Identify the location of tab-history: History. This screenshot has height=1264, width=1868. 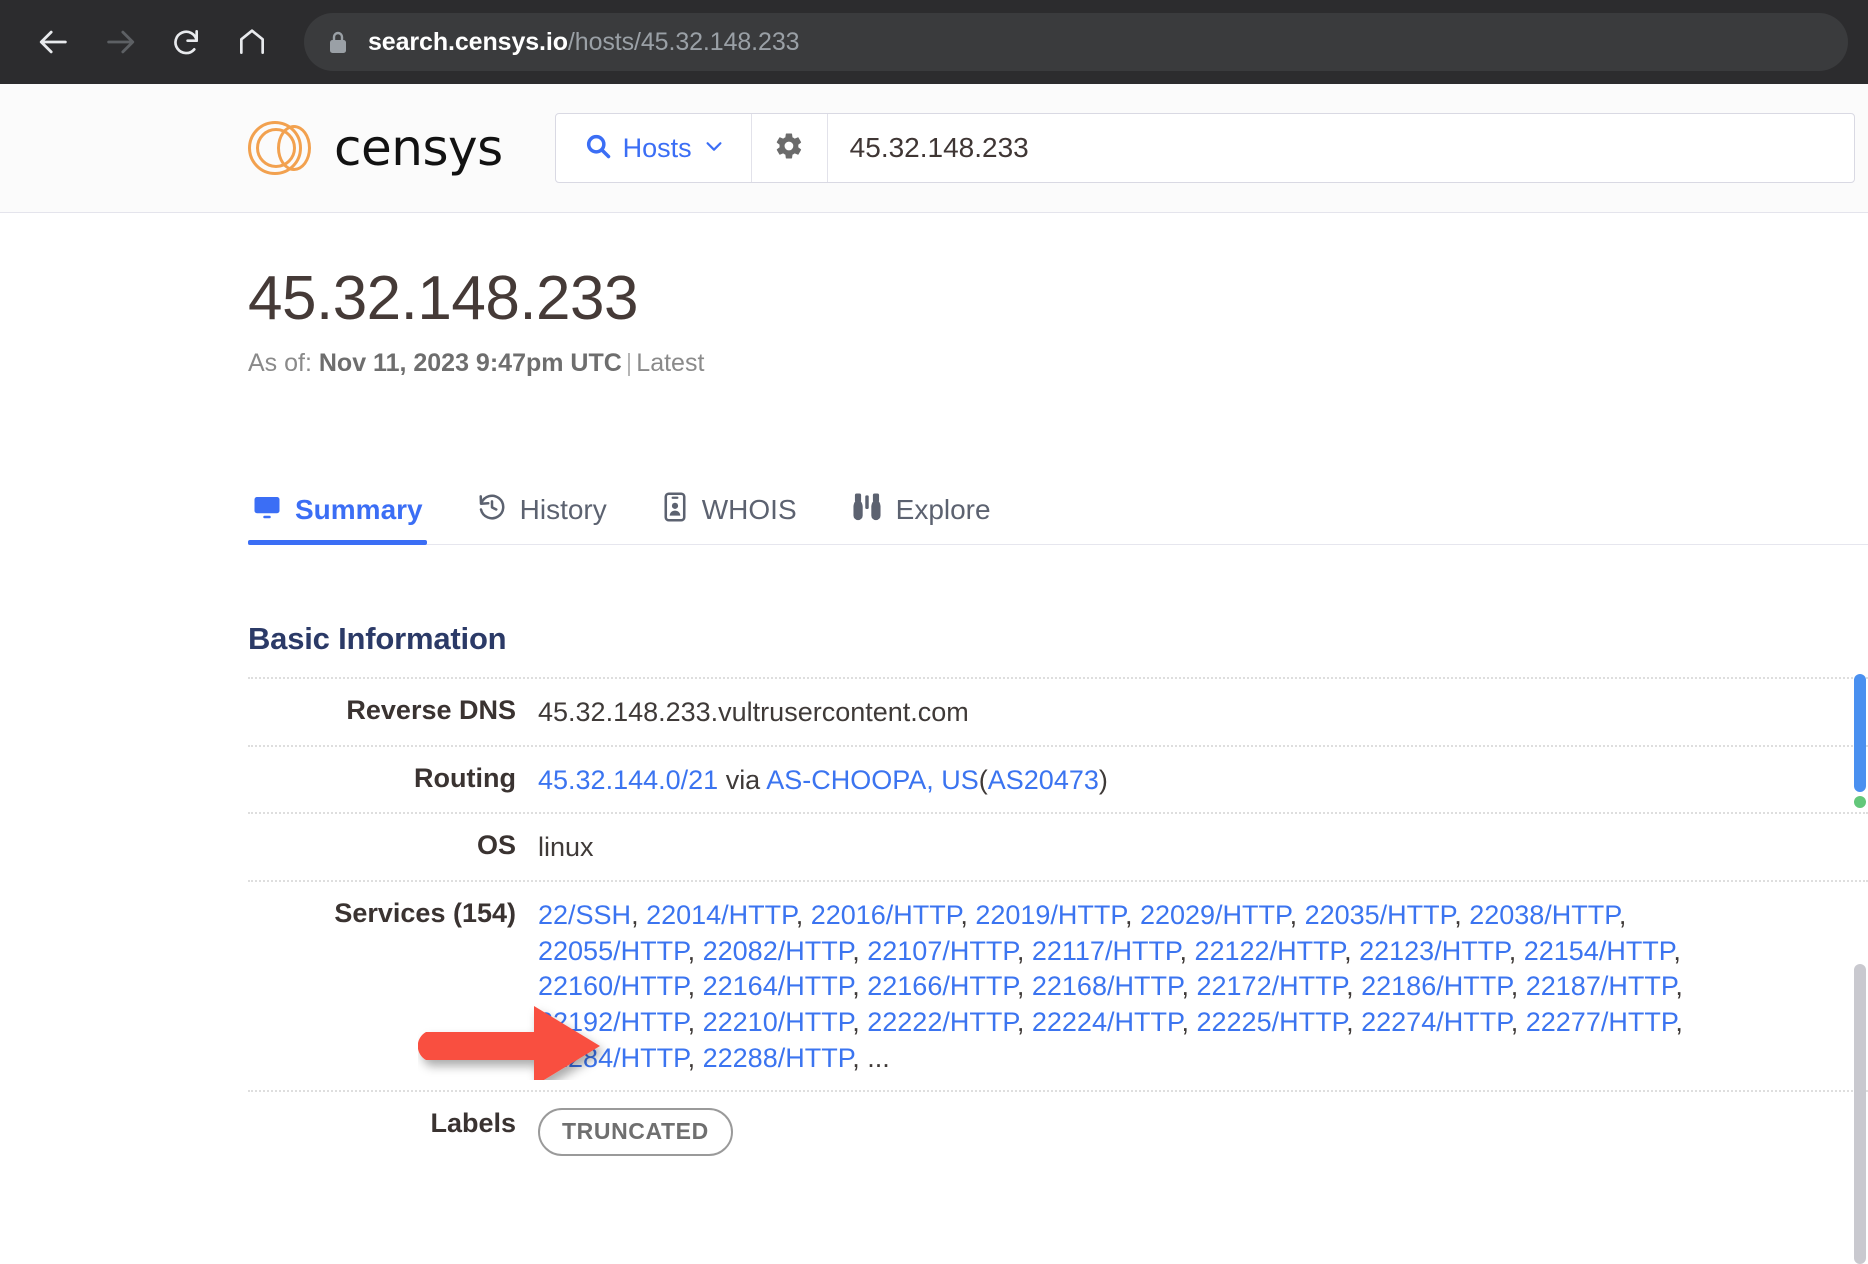
(542, 516).